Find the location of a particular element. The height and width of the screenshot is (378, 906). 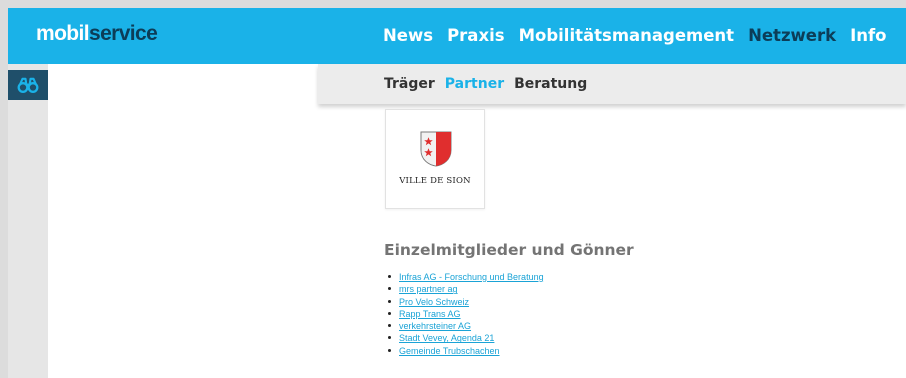

main-nav-mobilitaetsmanagement: Mobilitätsmanagement is located at coordinates (627, 36).